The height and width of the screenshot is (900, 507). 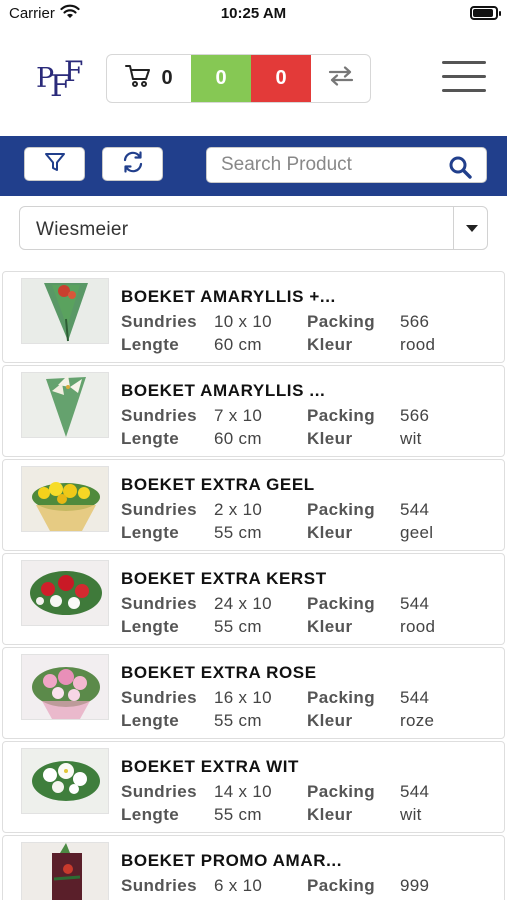 I want to click on red-count-button: 0, so click(x=281, y=78).